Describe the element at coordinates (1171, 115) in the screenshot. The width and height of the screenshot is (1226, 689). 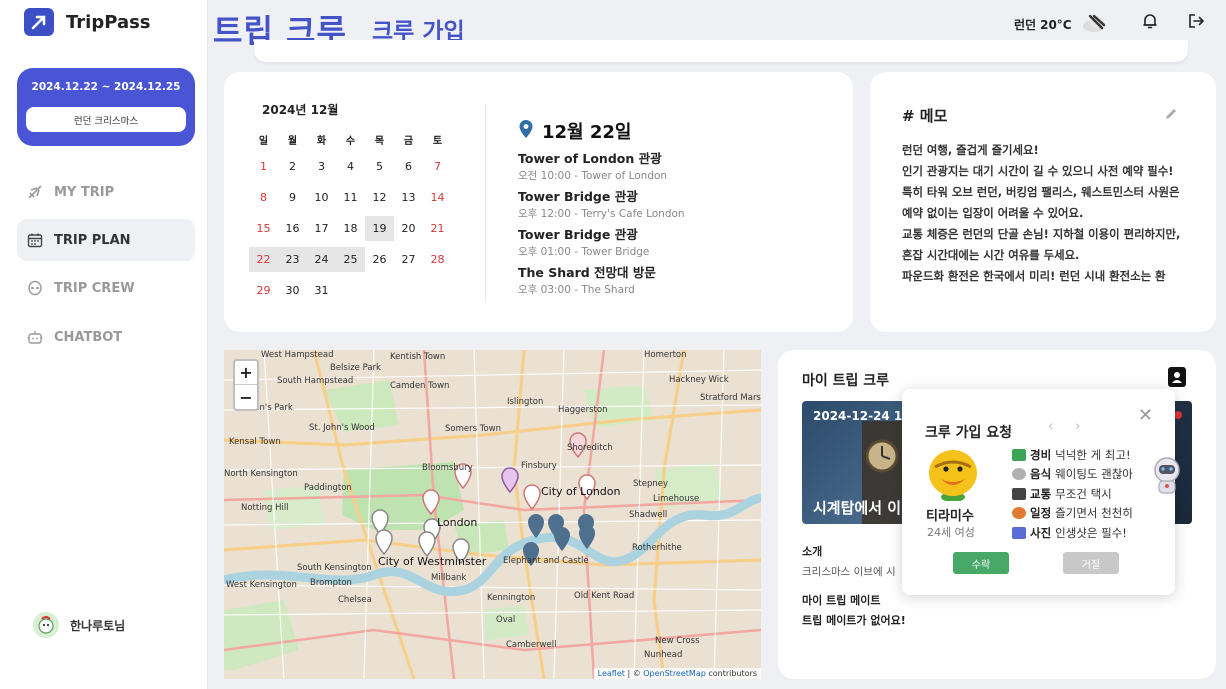
I see `pencil-icon` at that location.